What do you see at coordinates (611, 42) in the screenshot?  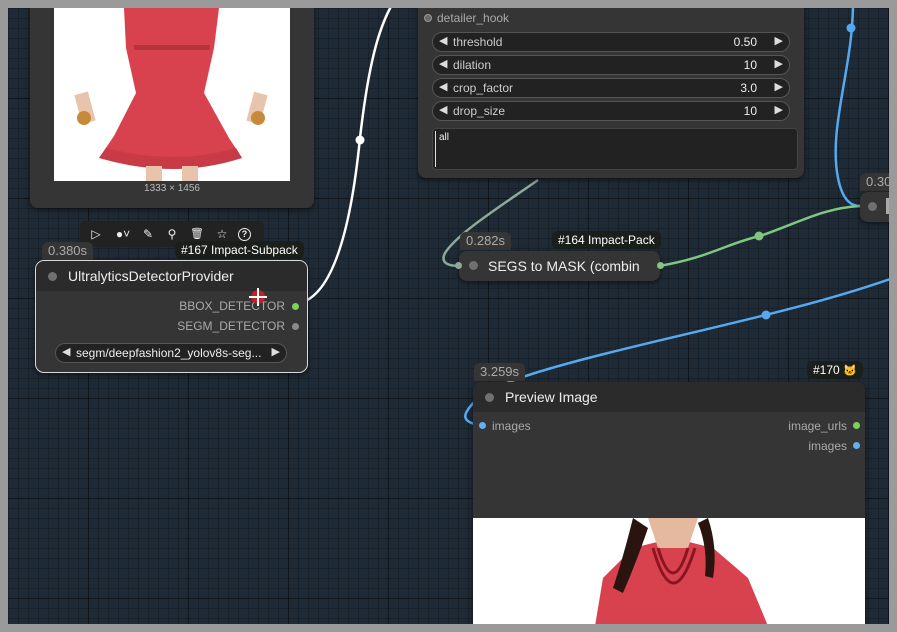 I see `threshold-widget: ◀ threshold 0.50 ▶` at bounding box center [611, 42].